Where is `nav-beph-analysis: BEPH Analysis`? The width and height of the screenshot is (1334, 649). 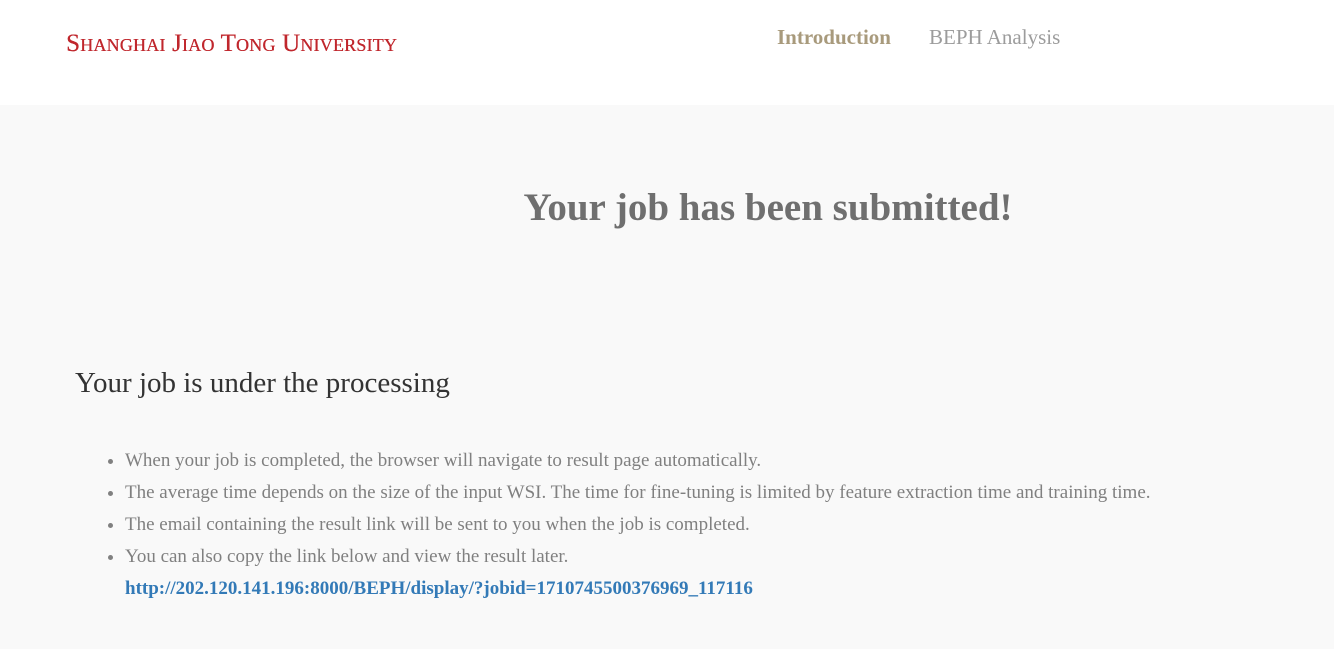
nav-beph-analysis: BEPH Analysis is located at coordinates (994, 37).